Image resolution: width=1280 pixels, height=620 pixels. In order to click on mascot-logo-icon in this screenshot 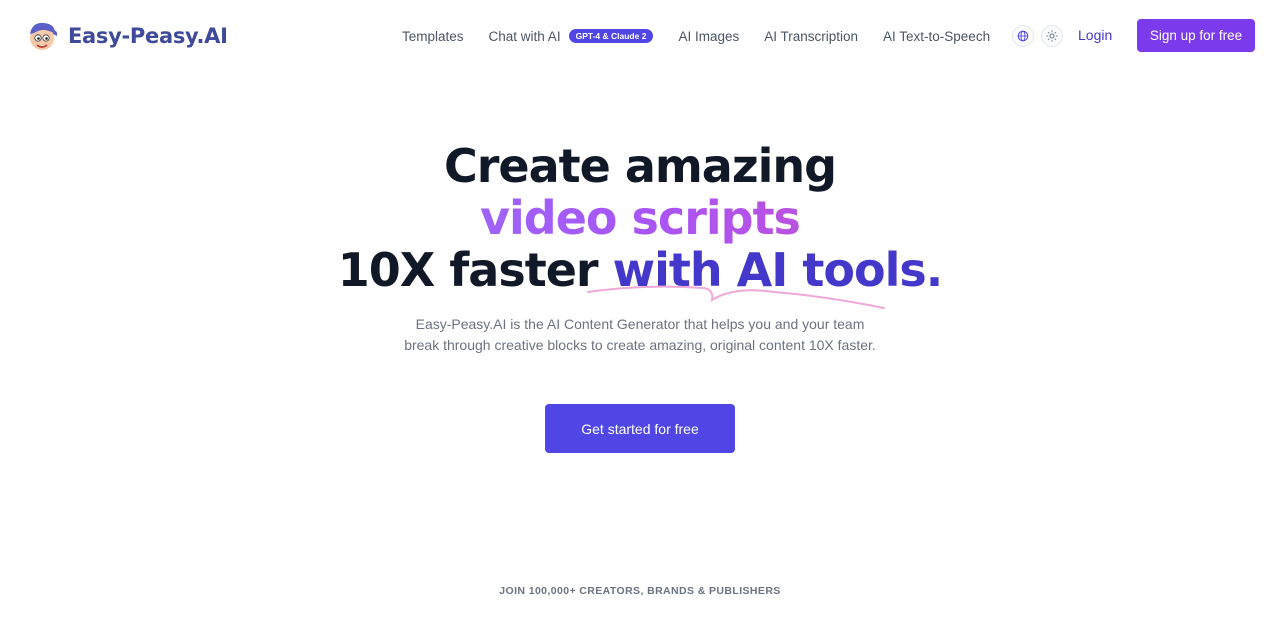, I will do `click(44, 36)`.